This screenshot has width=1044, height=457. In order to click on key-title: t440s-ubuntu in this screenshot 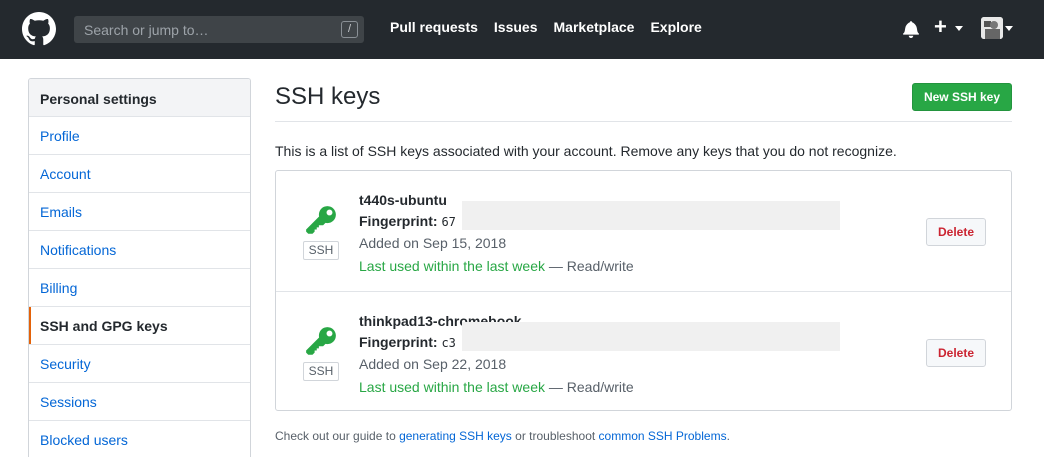, I will do `click(403, 200)`.